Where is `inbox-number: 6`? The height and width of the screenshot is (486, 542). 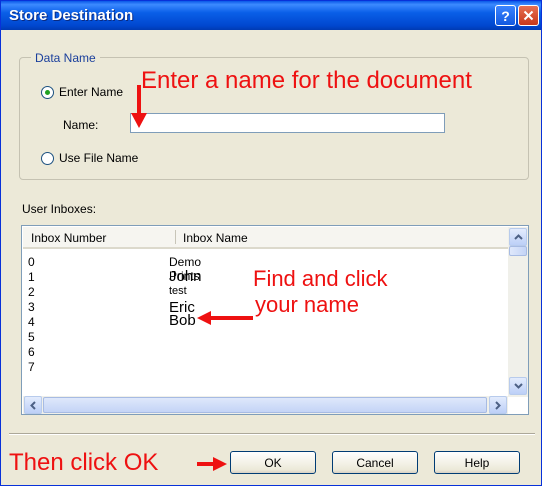
inbox-number: 6 is located at coordinates (31, 352).